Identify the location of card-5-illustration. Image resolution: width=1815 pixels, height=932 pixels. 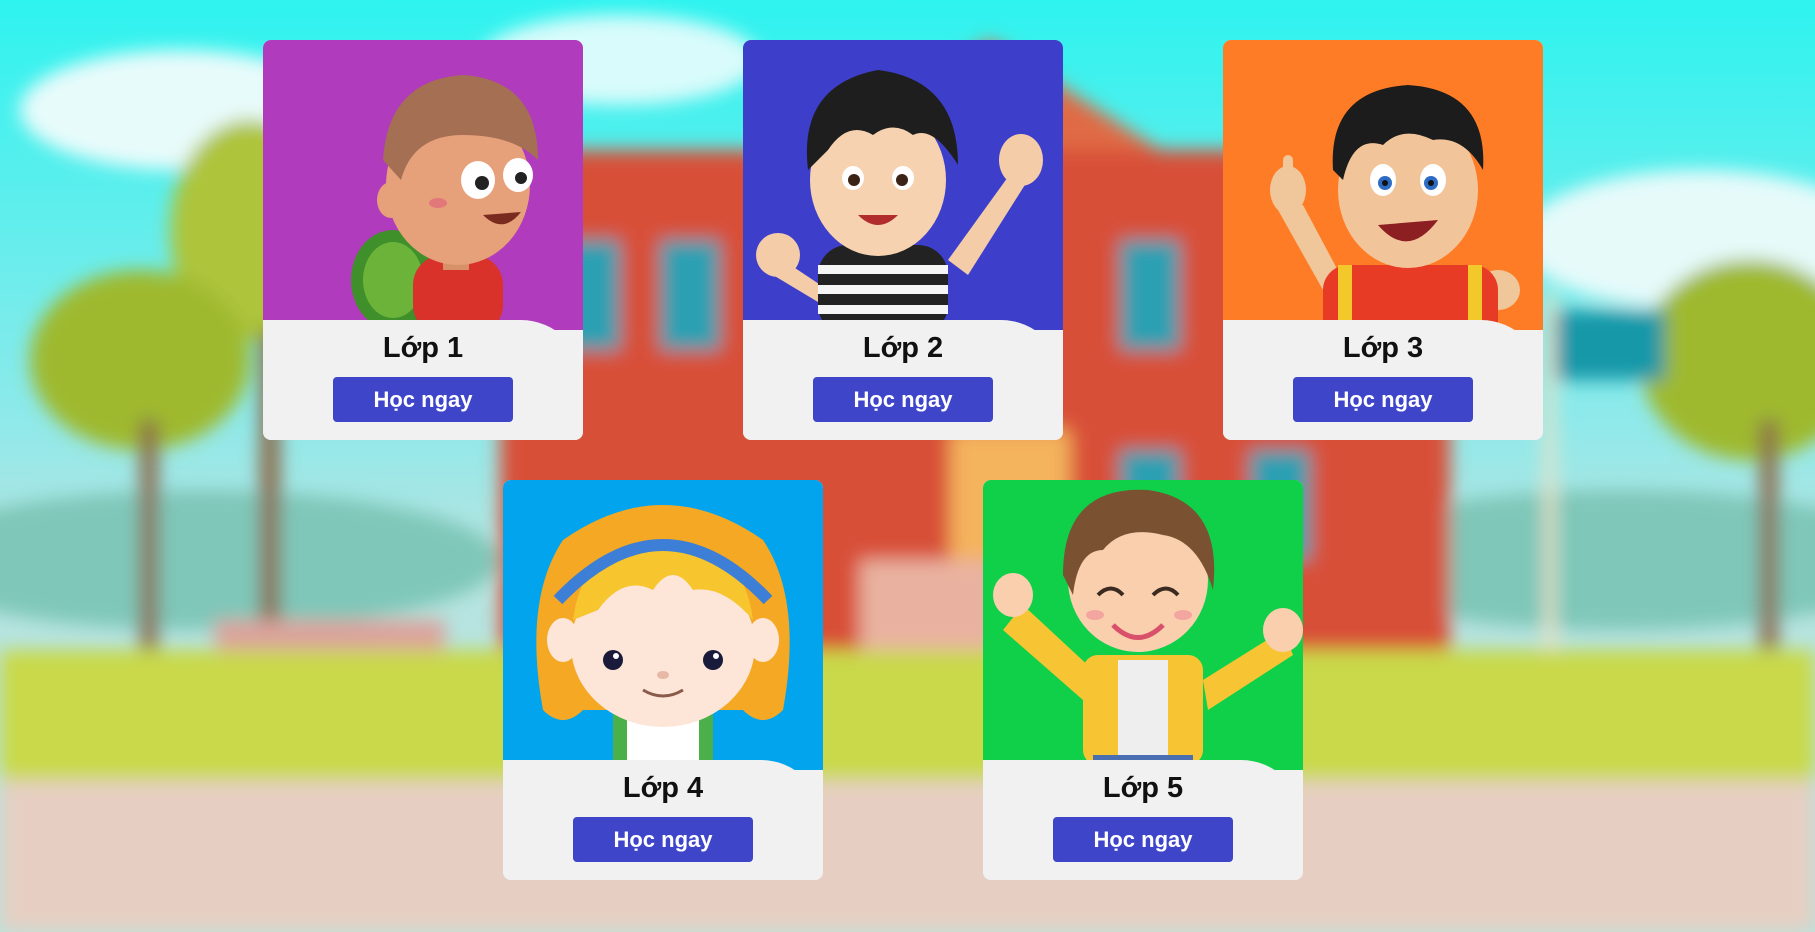
(1143, 625).